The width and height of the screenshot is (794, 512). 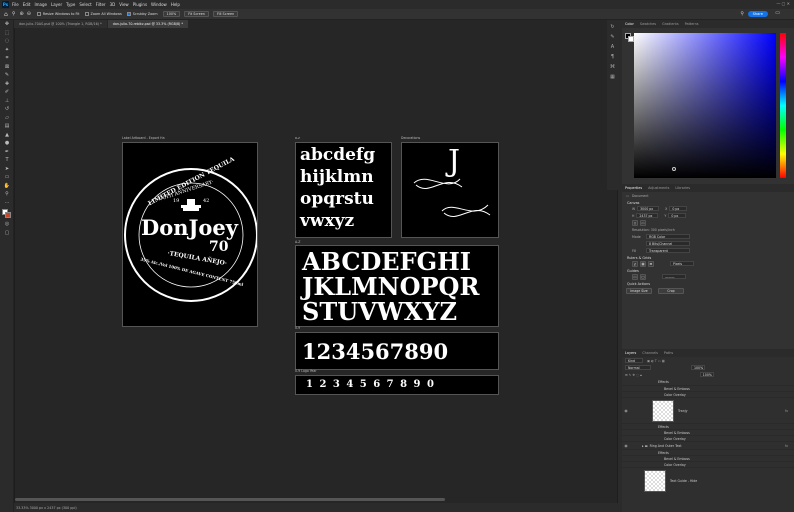 I want to click on color-field, so click(x=705, y=105).